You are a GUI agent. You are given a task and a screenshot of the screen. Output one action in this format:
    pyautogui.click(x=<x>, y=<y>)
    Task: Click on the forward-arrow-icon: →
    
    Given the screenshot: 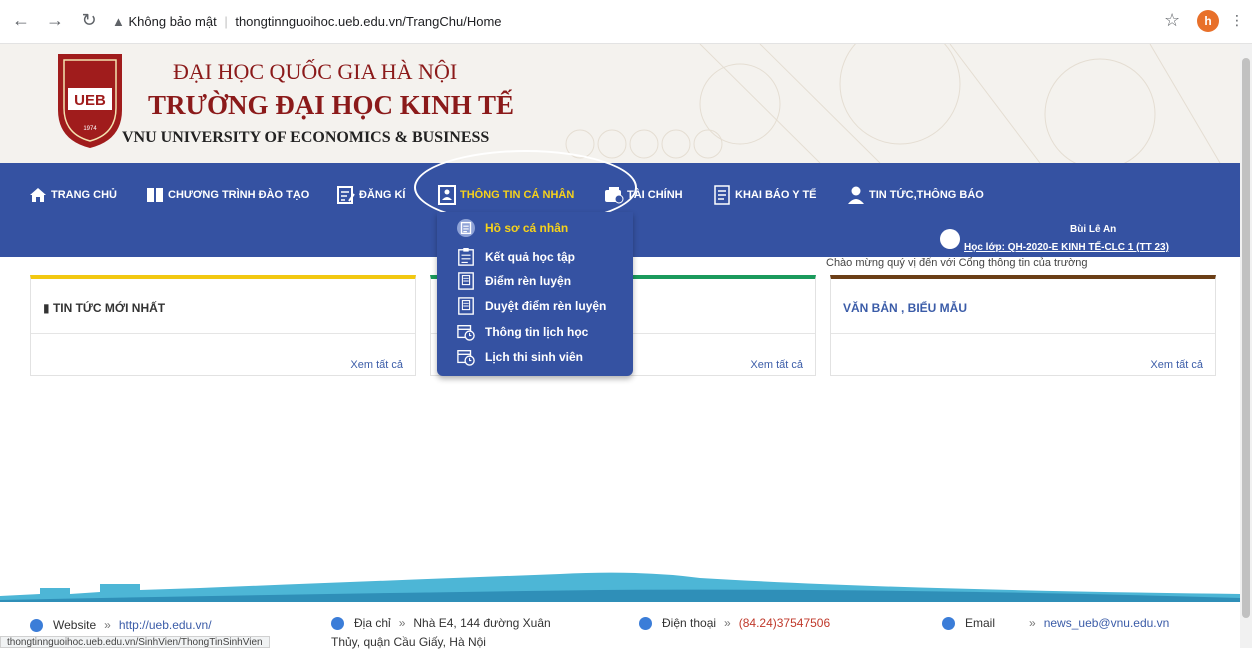 What is the action you would take?
    pyautogui.click(x=55, y=20)
    